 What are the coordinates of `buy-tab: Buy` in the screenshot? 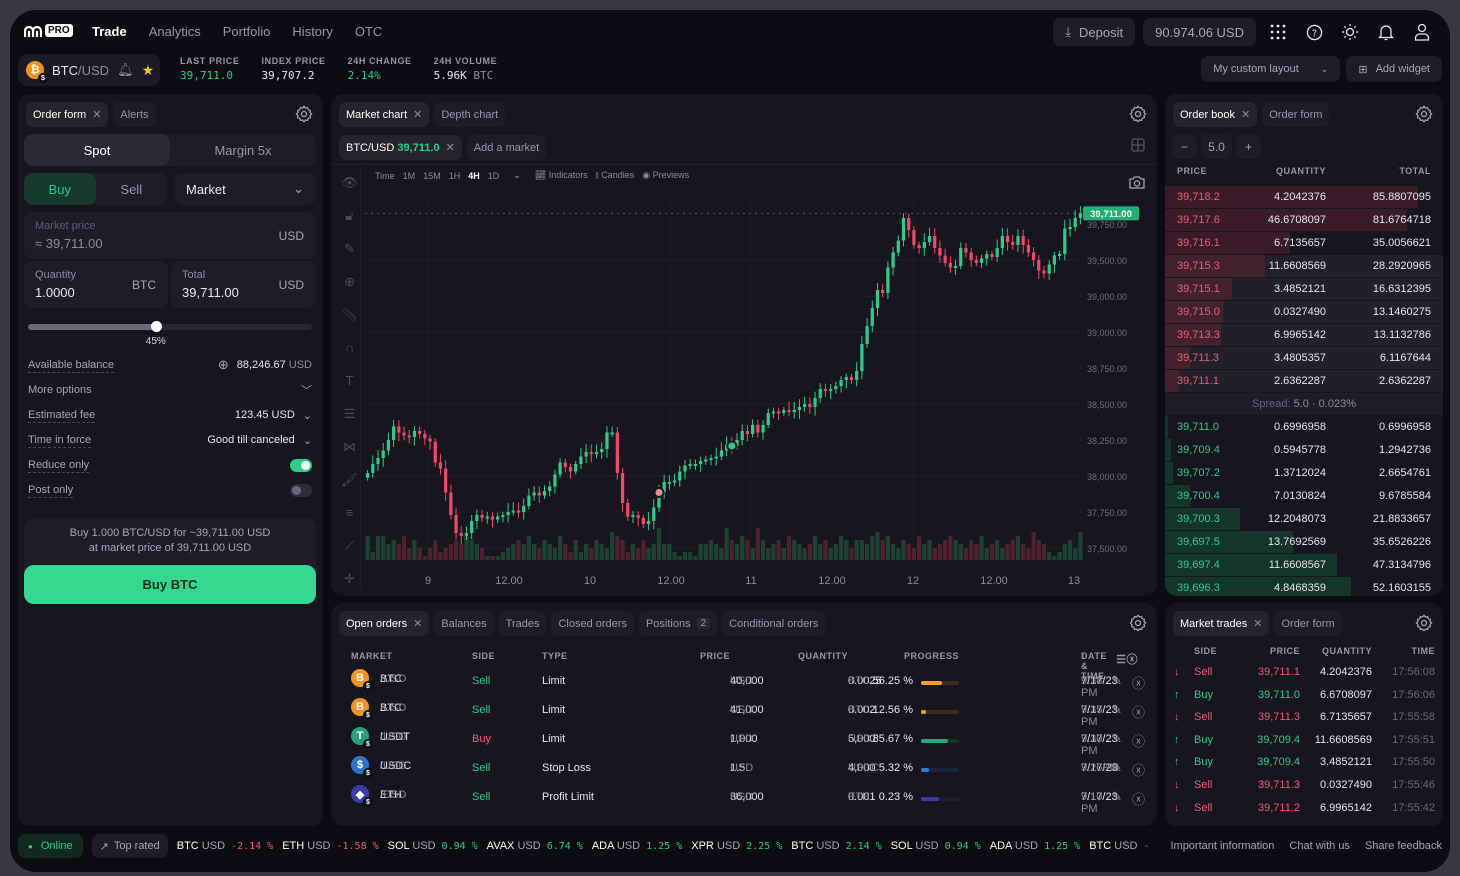 It's located at (60, 189).